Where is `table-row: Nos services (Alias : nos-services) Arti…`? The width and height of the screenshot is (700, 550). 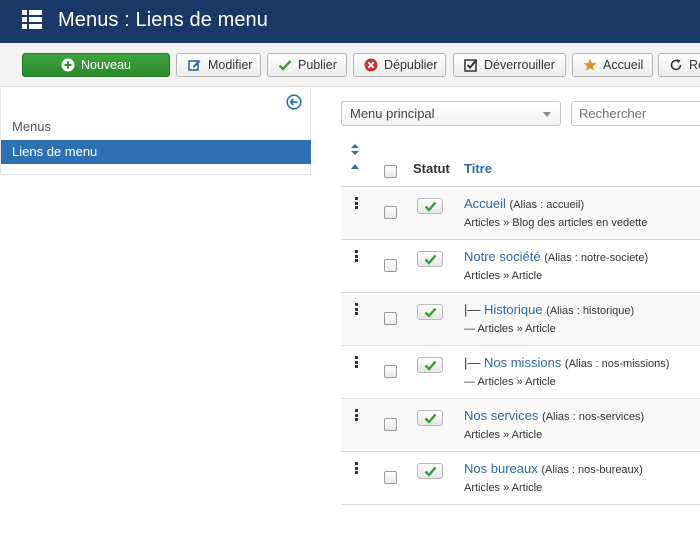
table-row: Nos services (Alias : nos-services) Arti… is located at coordinates (520, 425).